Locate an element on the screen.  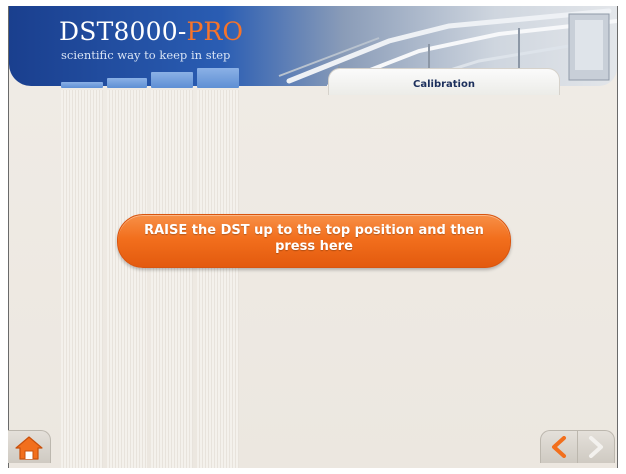
navigation-group is located at coordinates (578, 446).